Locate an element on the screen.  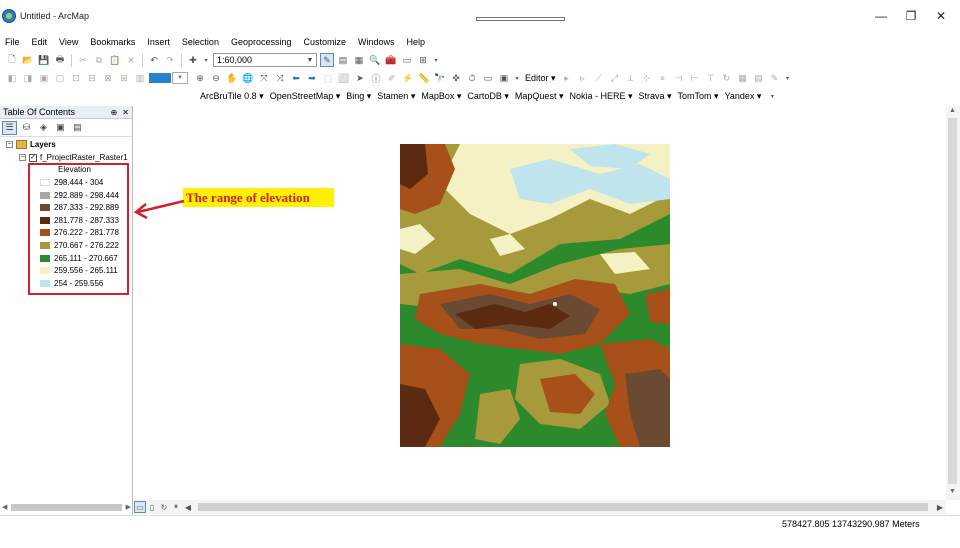
tiles-mapbox-menu: MapBox ▾ is located at coordinates (441, 96).